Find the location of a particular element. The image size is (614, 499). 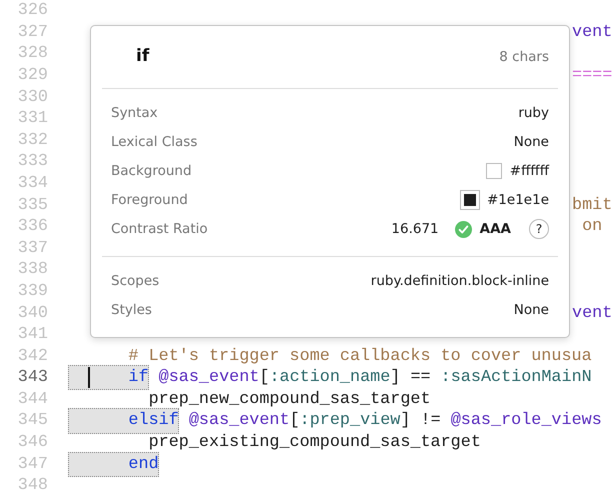

code-line: on is located at coordinates (591, 227).